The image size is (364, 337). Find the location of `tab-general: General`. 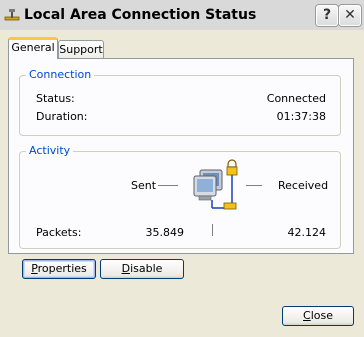

tab-general: General is located at coordinates (33, 48).